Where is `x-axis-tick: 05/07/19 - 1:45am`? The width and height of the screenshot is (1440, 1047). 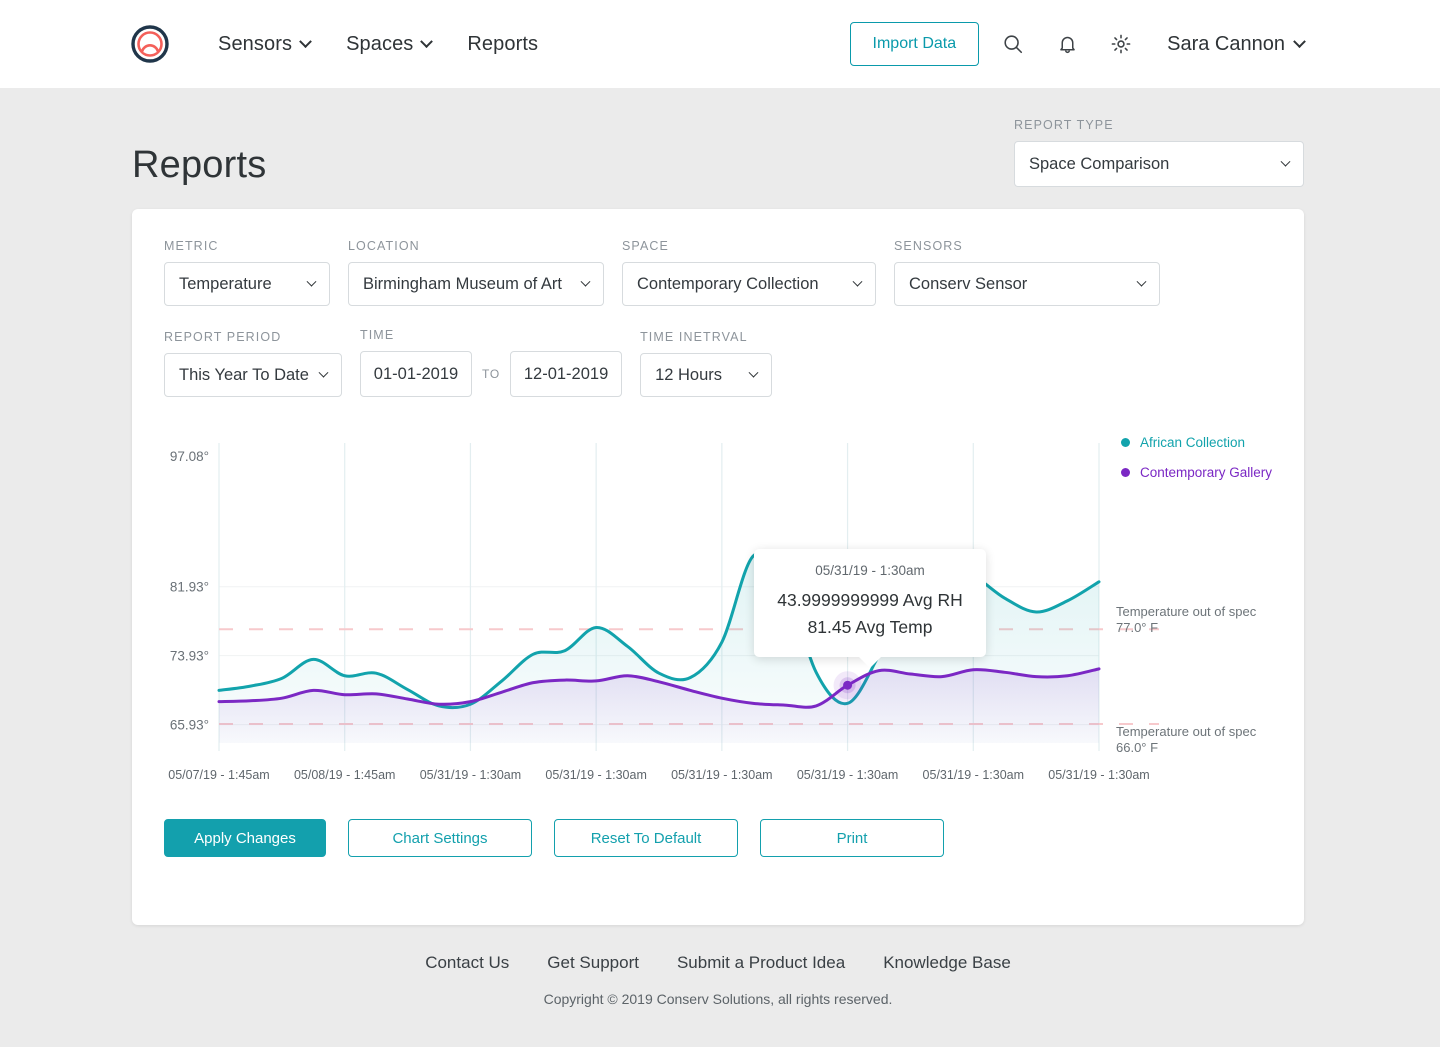
x-axis-tick: 05/07/19 - 1:45am is located at coordinates (218, 775).